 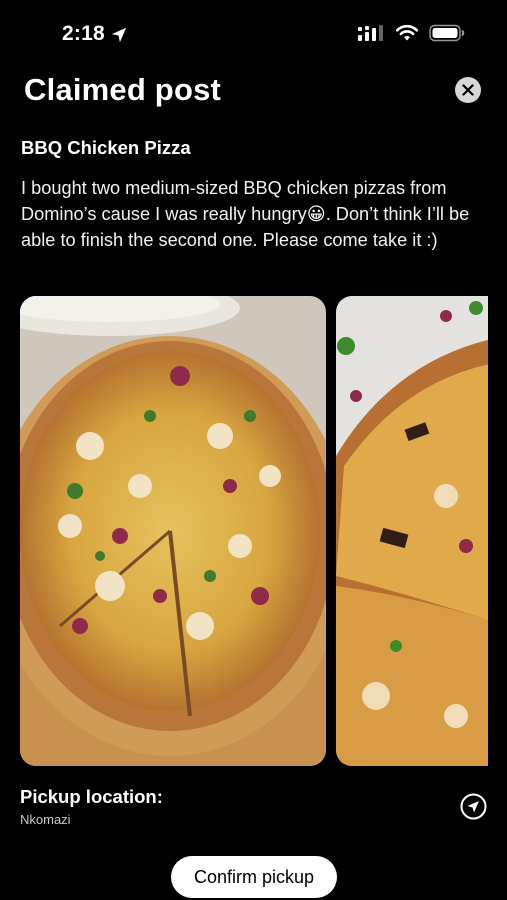 I want to click on navigate-button, so click(x=473, y=806).